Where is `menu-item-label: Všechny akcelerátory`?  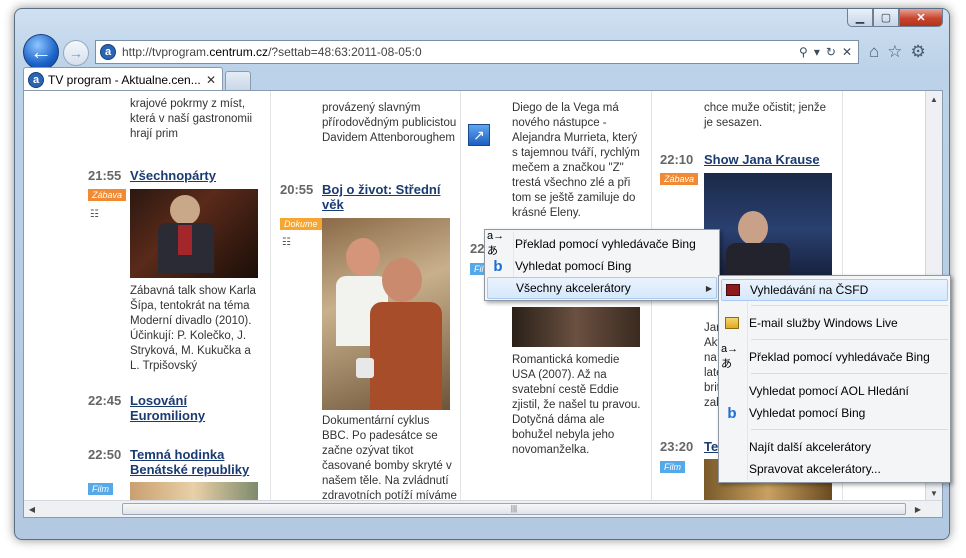
menu-item-label: Všechny akcelerátory is located at coordinates (573, 288).